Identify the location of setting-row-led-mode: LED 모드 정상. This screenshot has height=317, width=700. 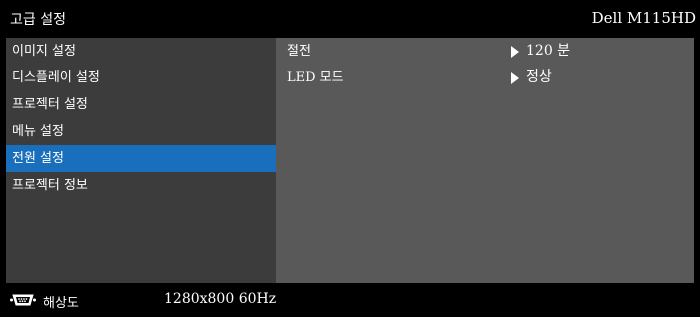
(485, 77).